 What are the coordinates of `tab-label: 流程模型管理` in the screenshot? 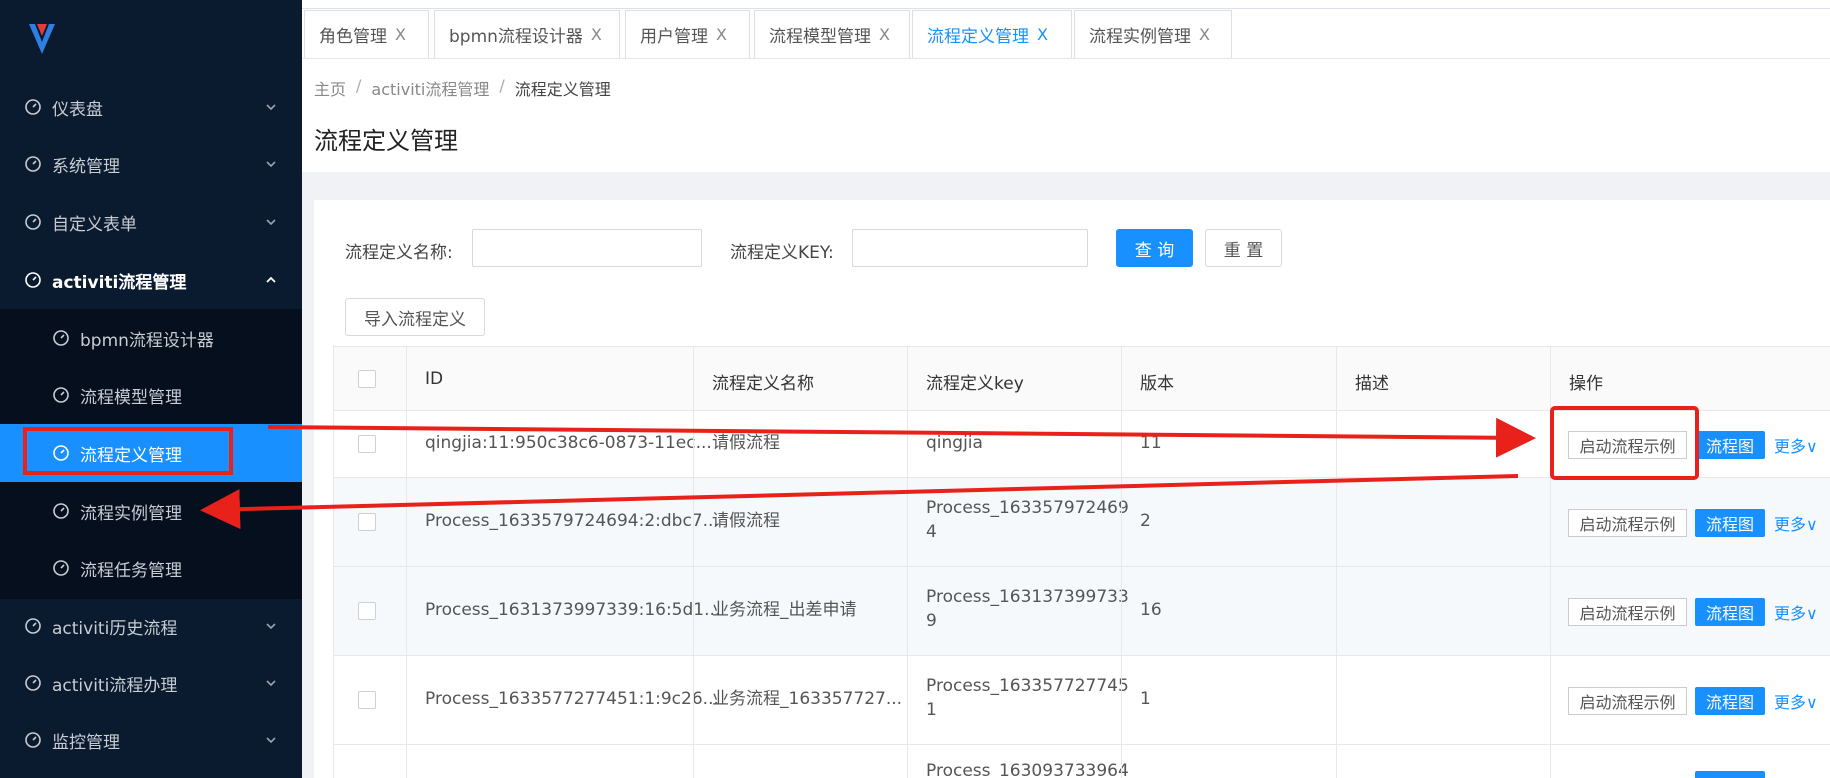 It's located at (820, 37).